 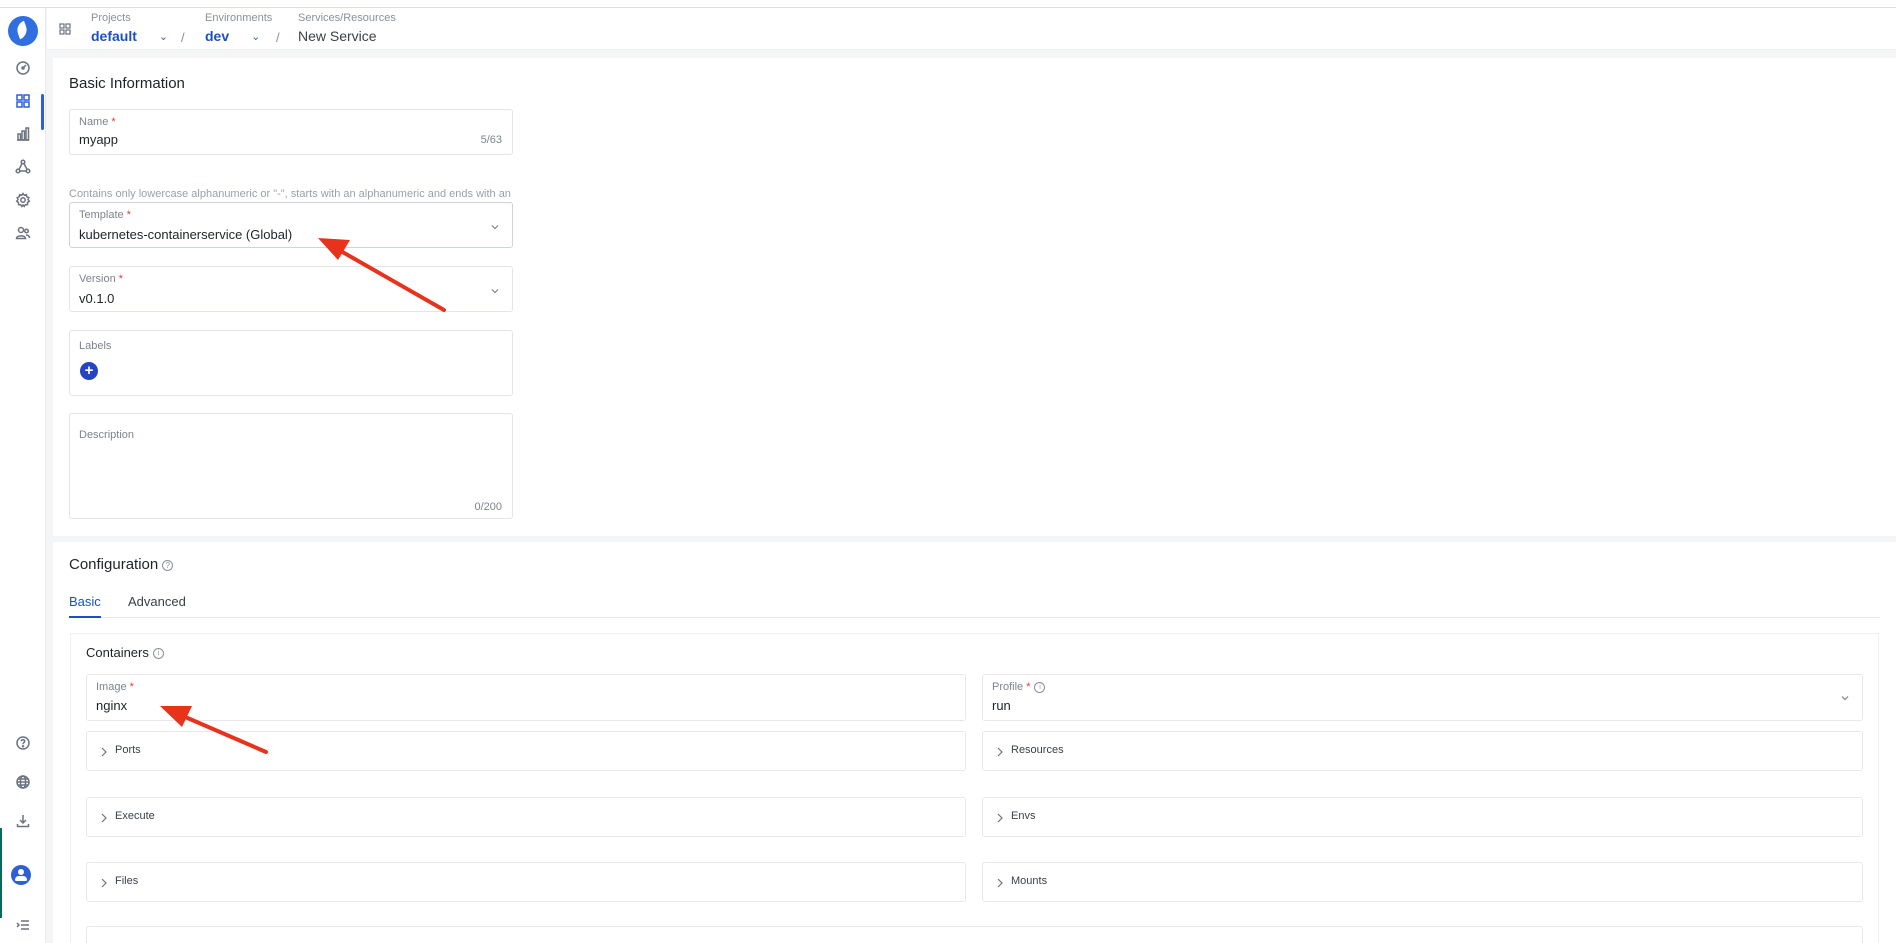 I want to click on breadcrumb-service-caption: Services/Resources, so click(x=347, y=18).